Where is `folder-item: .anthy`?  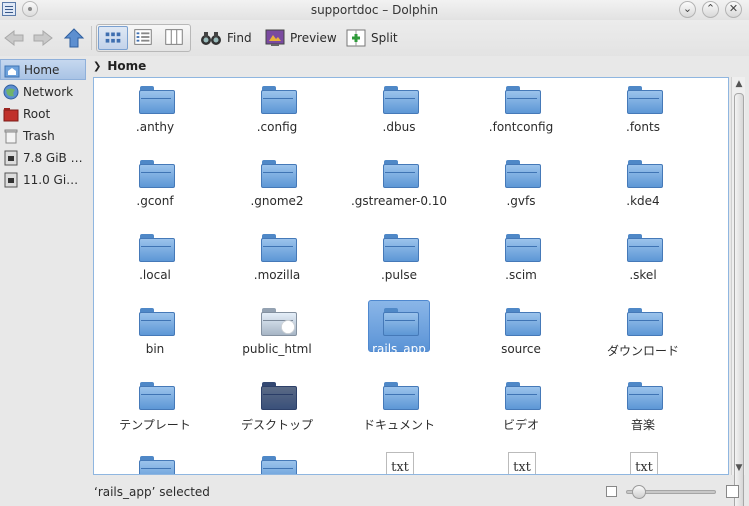 folder-item: .anthy is located at coordinates (155, 115).